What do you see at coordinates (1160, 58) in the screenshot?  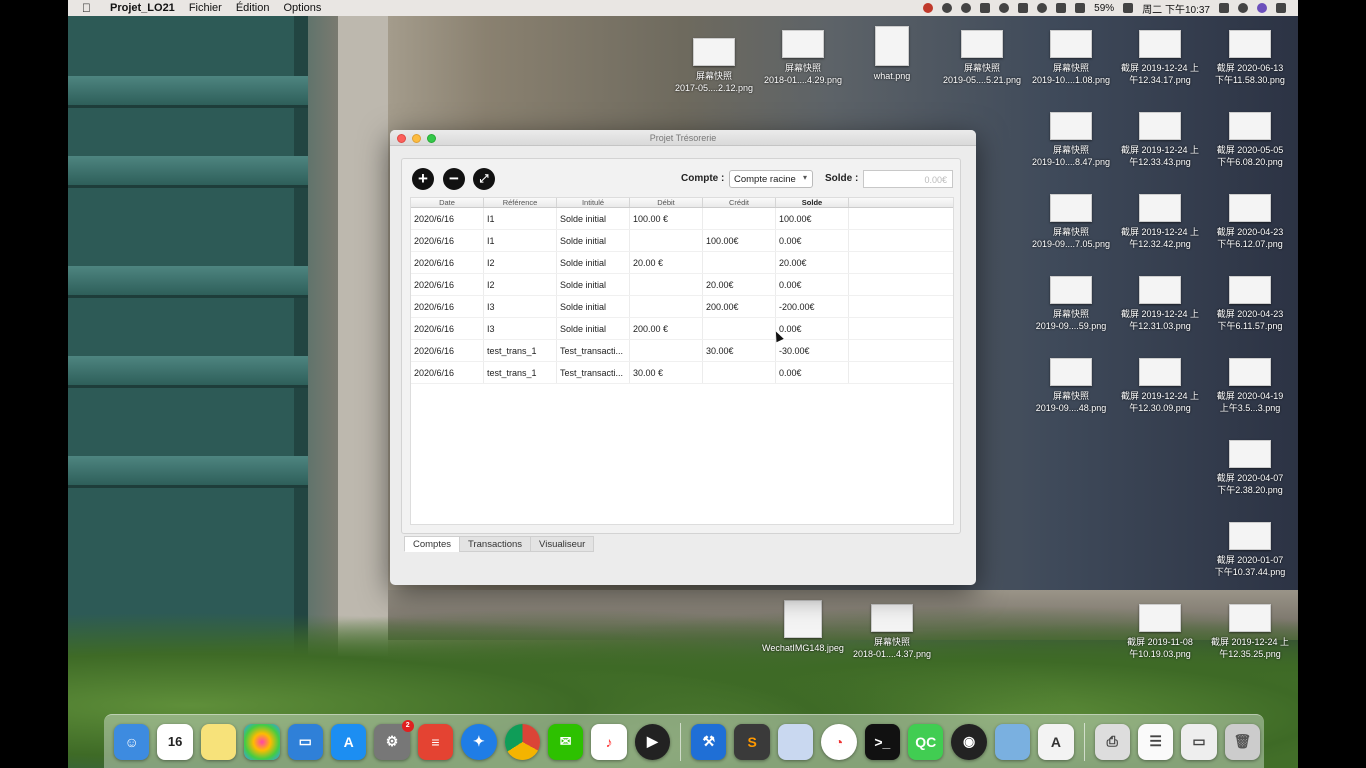 I see `desktop-file-icon: 截屏 2019-12-24 上 午12.34.17.png` at bounding box center [1160, 58].